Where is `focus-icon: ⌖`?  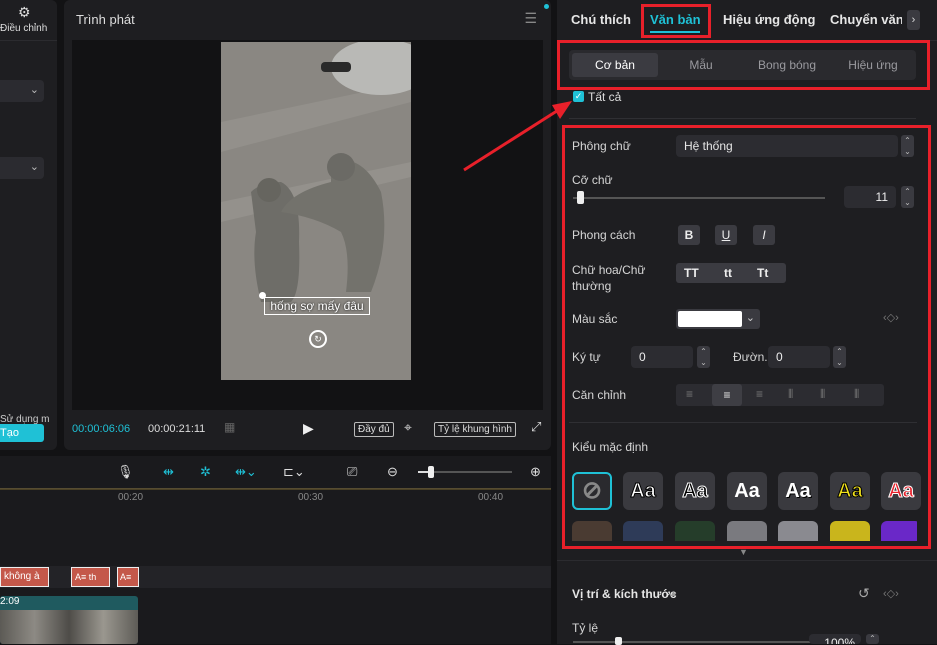
focus-icon: ⌖ is located at coordinates (408, 427).